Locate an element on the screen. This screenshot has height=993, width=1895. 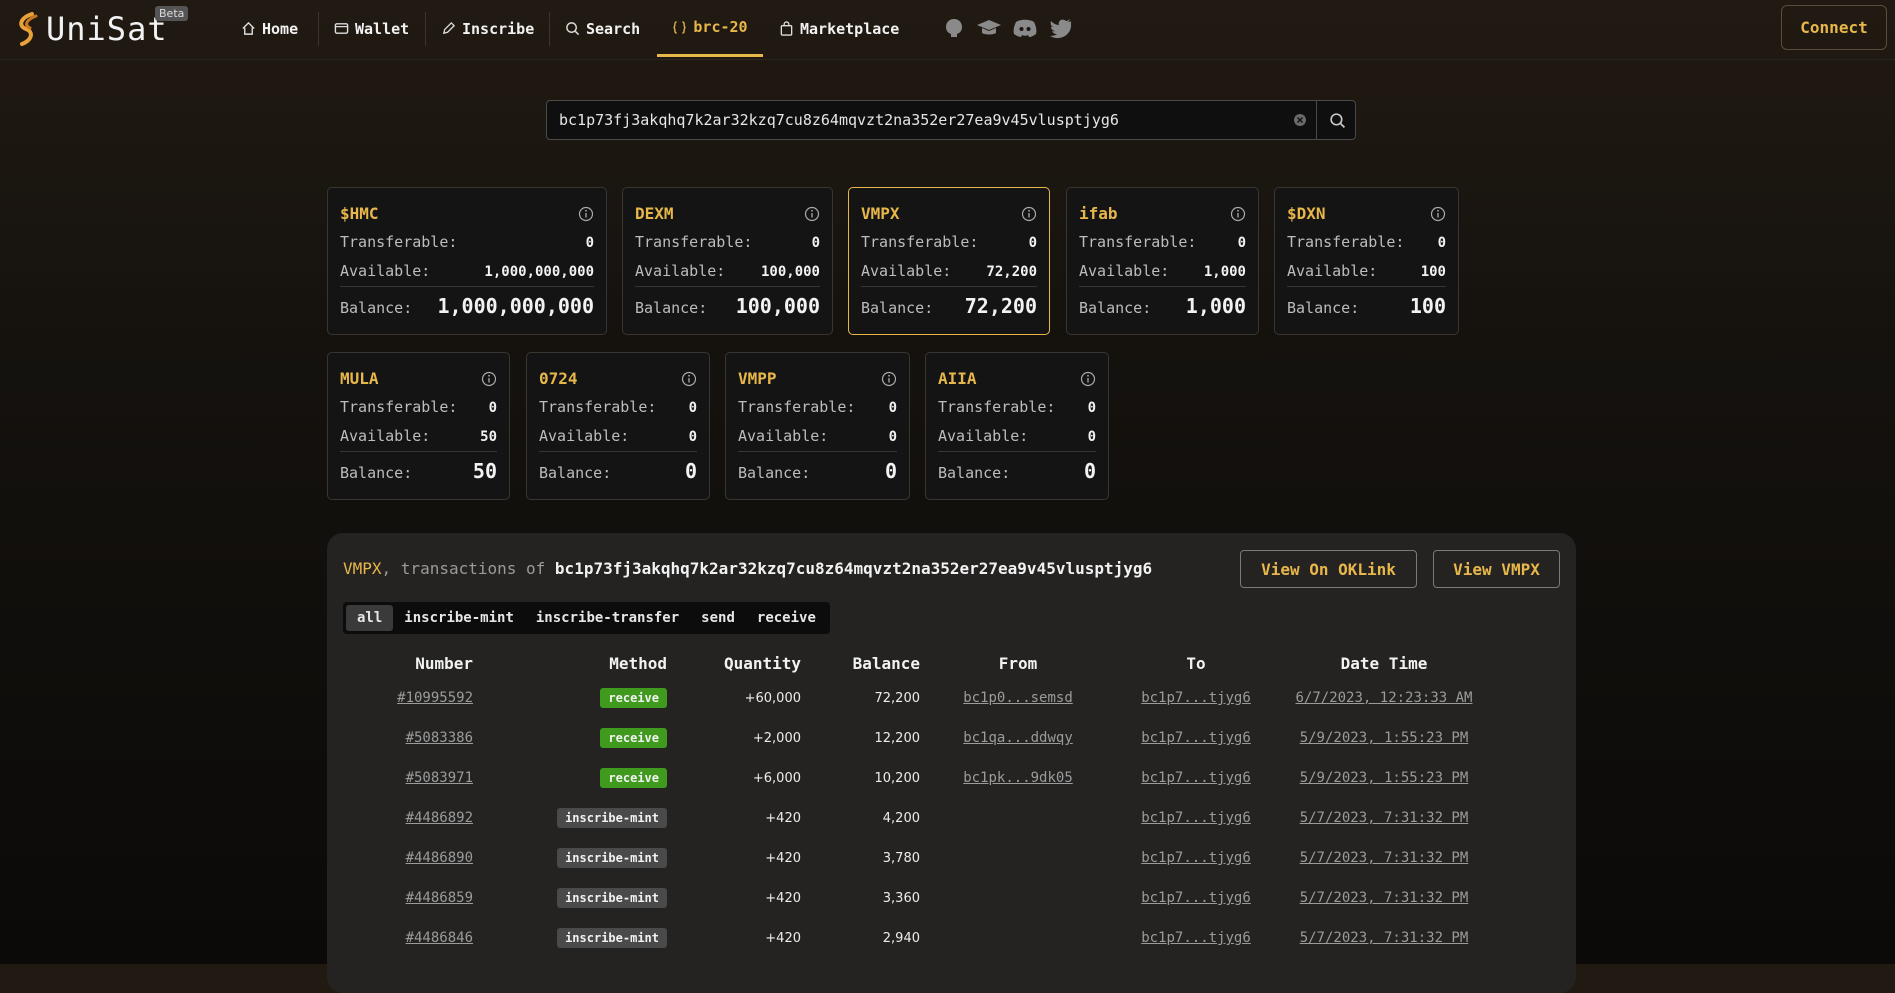
github-icon is located at coordinates (954, 28).